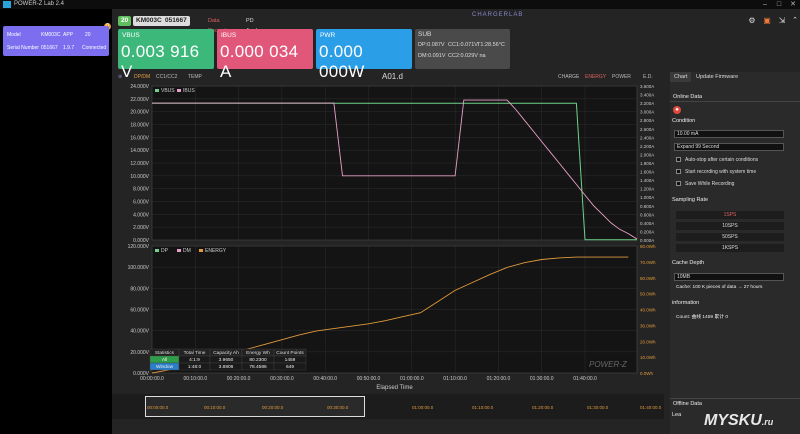 This screenshot has height=434, width=800. What do you see at coordinates (139, 311) in the screenshot?
I see `y-tick-label: 60.000V` at bounding box center [139, 311].